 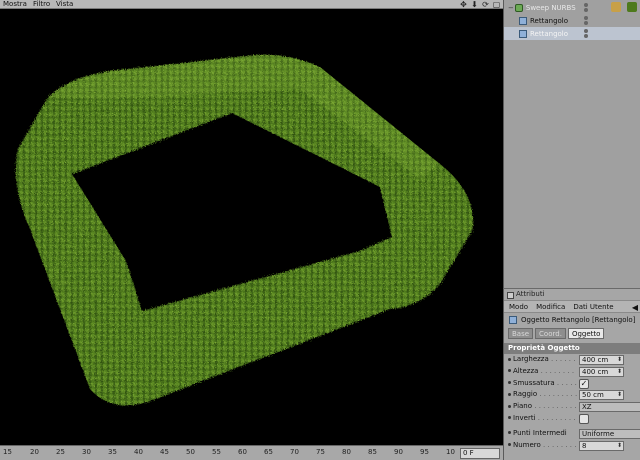 What do you see at coordinates (372, 452) in the screenshot?
I see `timeline-tick: 85` at bounding box center [372, 452].